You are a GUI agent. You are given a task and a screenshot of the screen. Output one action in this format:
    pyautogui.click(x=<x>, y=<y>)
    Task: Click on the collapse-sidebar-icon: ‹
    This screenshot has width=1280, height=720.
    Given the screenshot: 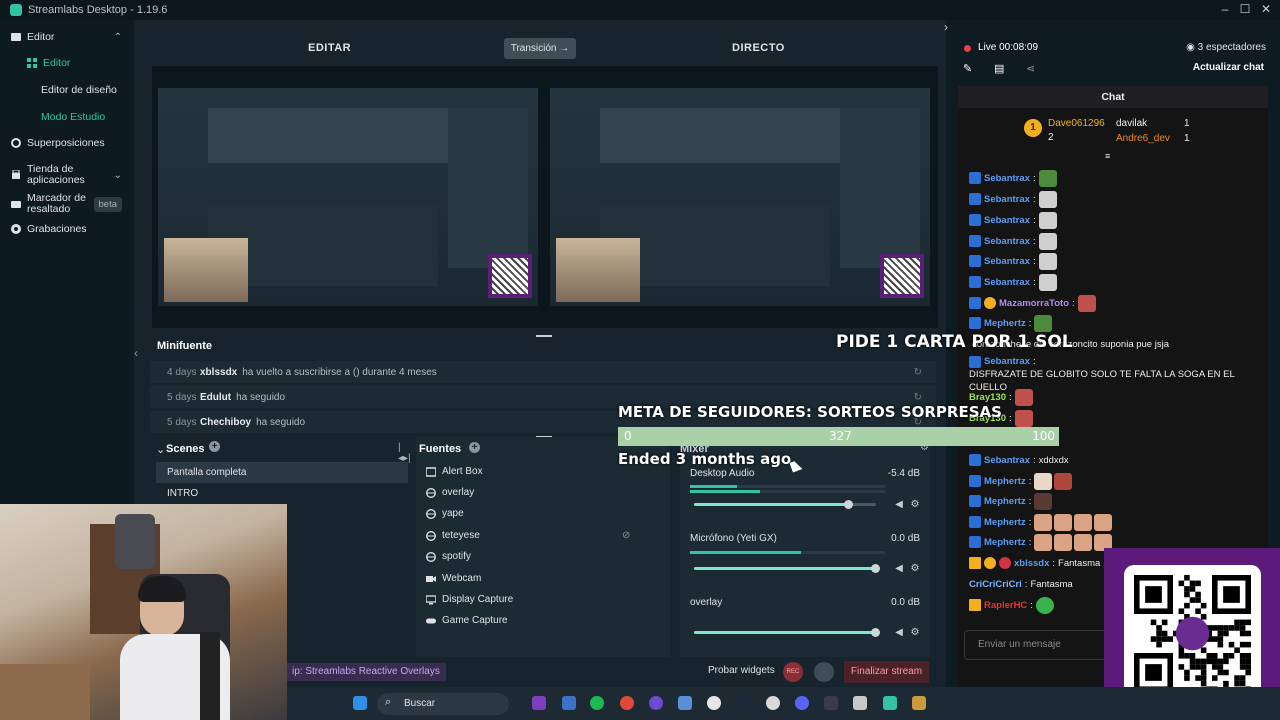 What is the action you would take?
    pyautogui.click(x=136, y=353)
    